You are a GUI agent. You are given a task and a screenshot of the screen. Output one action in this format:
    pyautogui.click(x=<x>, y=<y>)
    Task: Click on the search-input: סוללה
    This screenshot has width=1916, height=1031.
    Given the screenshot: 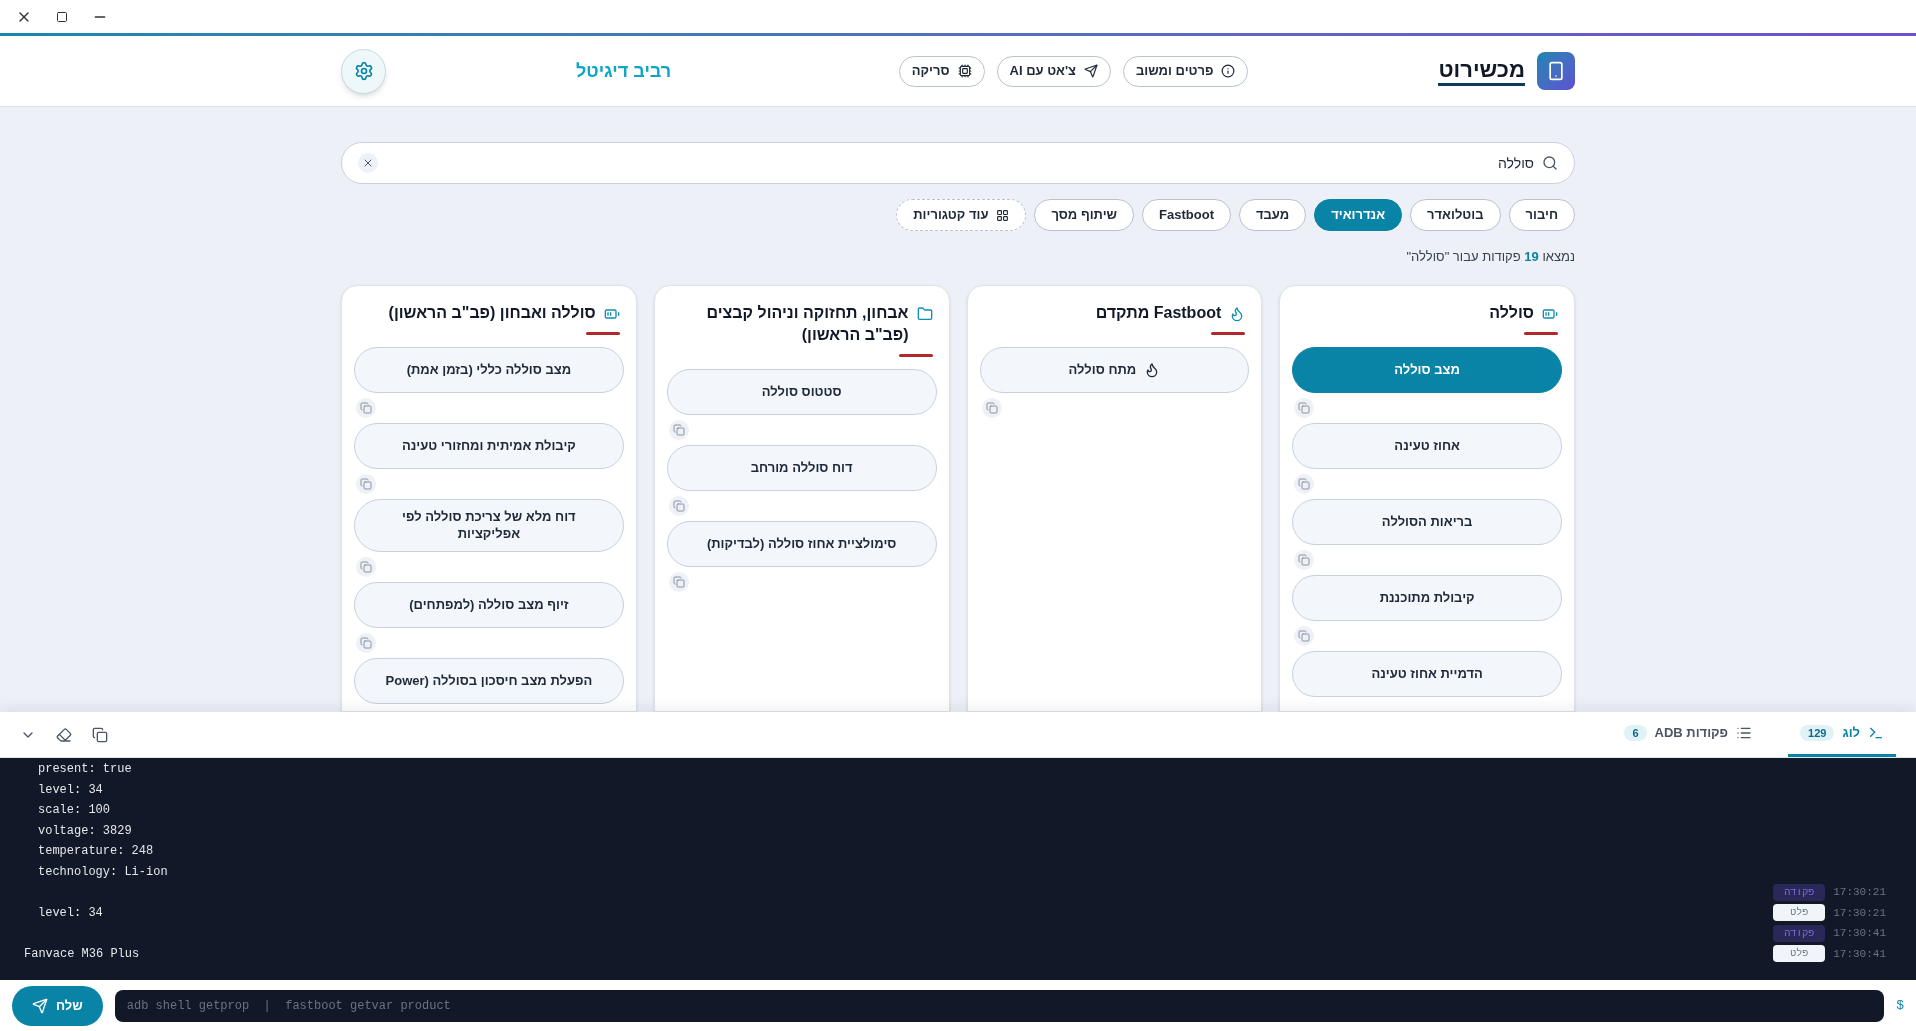 What is the action you would take?
    pyautogui.click(x=960, y=163)
    